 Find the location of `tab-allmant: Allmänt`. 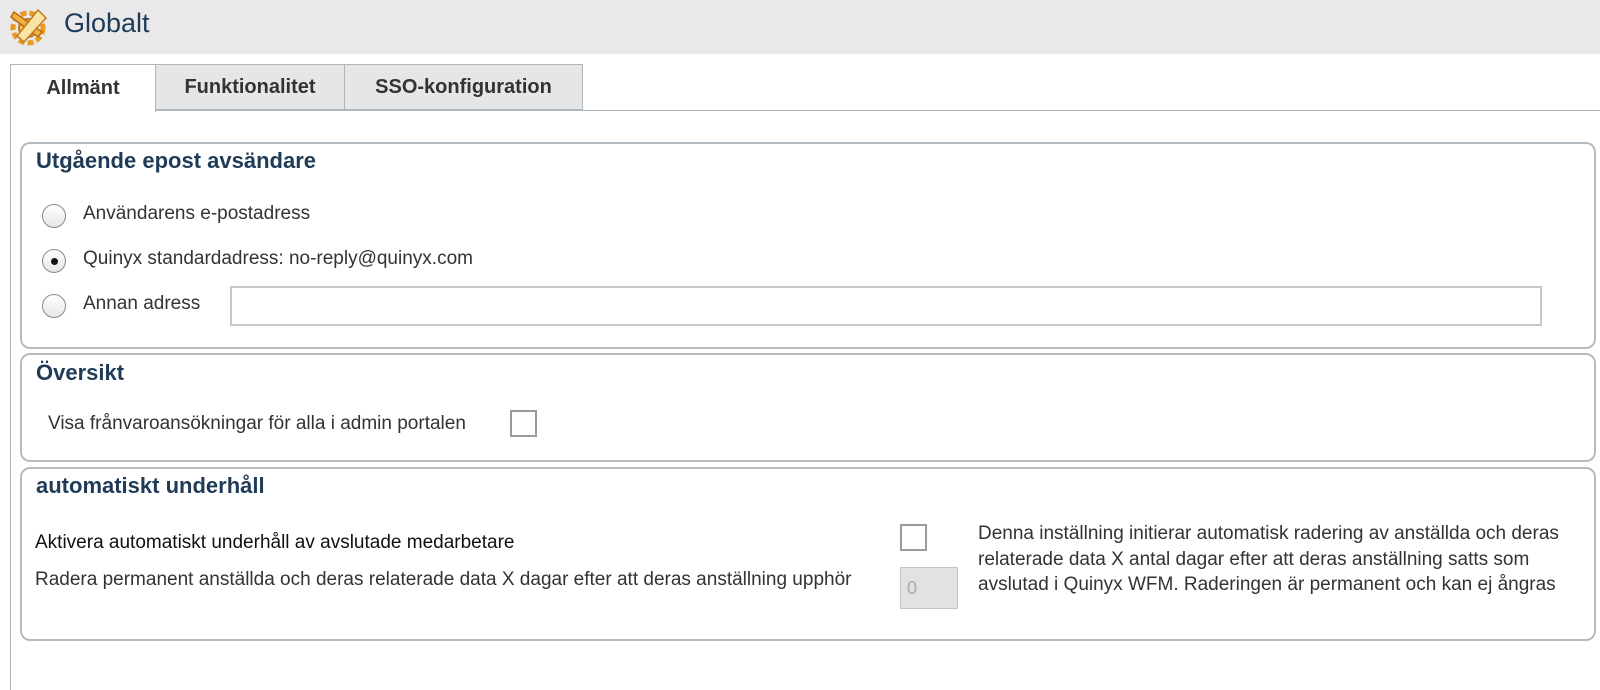

tab-allmant: Allmänt is located at coordinates (83, 88).